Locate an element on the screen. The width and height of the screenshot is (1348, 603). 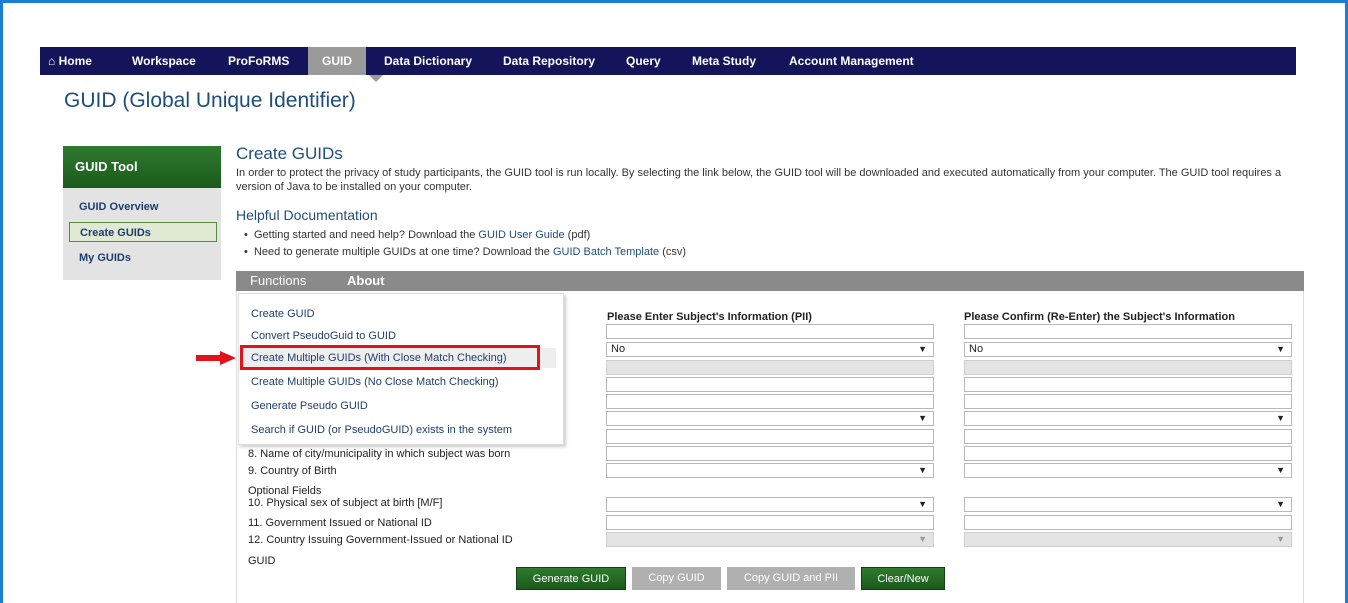
confirm-physical-sex: ▼ is located at coordinates (1128, 504).